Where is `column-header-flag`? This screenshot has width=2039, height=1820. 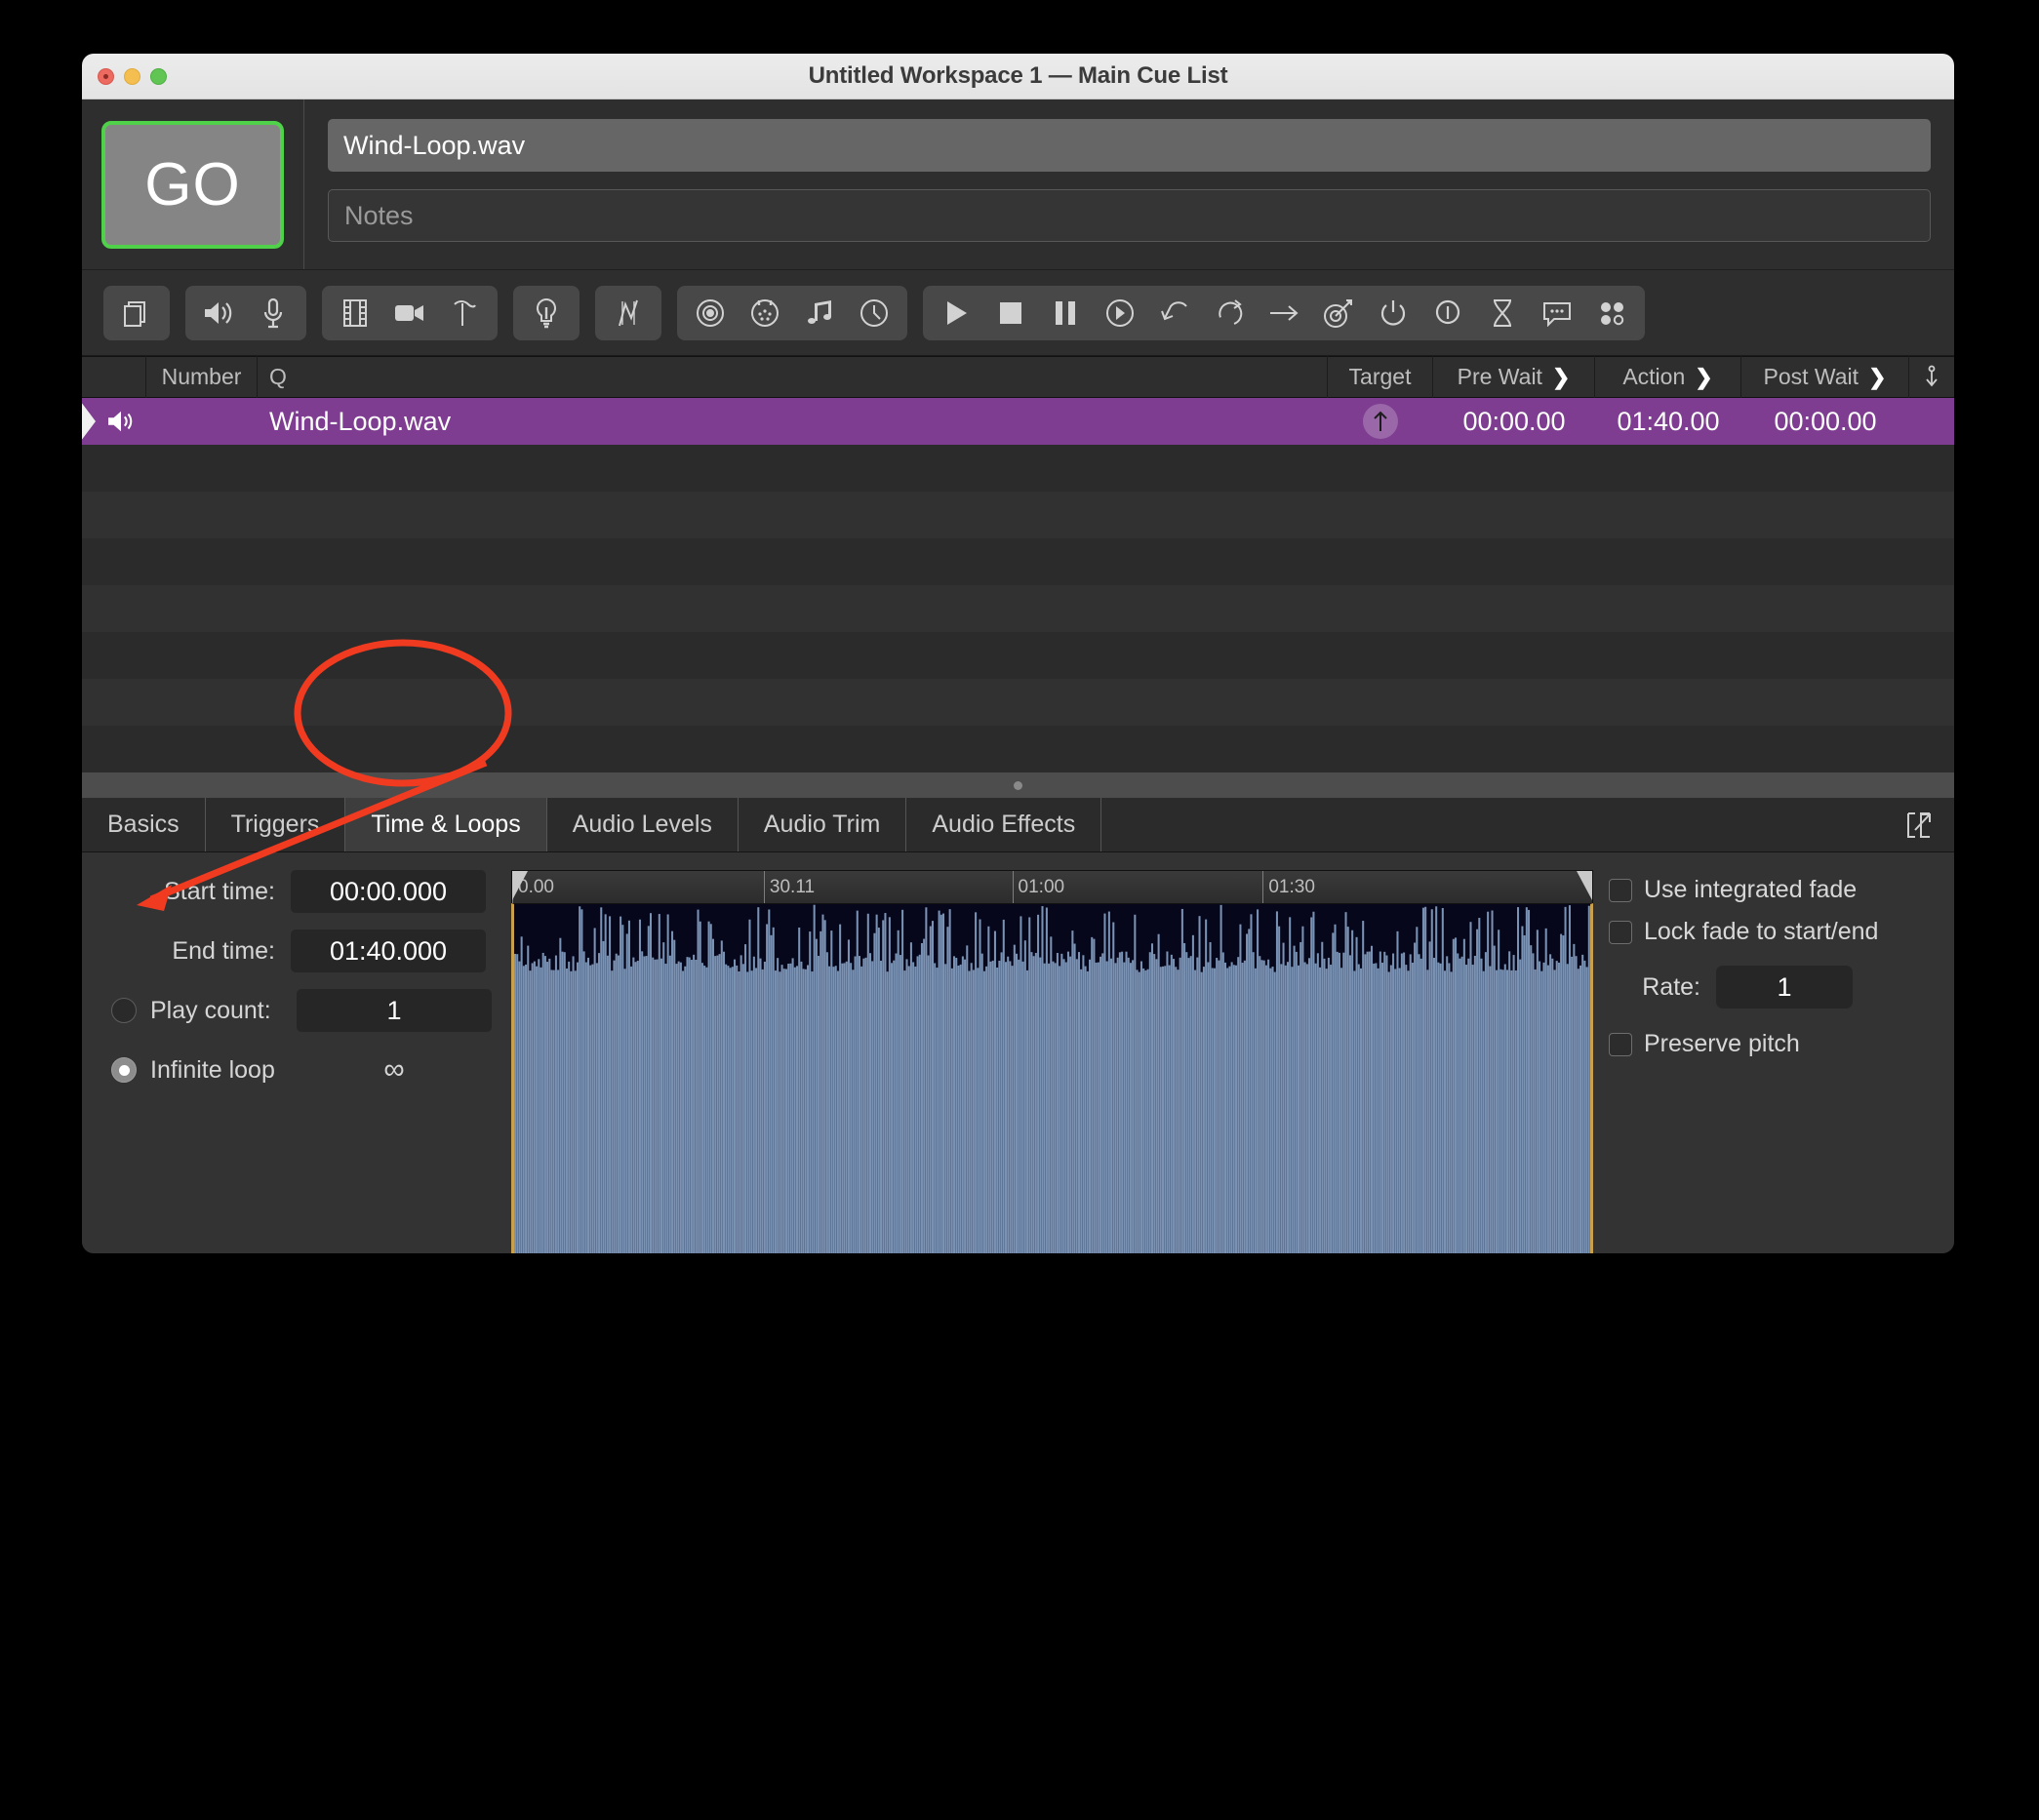 column-header-flag is located at coordinates (1931, 377).